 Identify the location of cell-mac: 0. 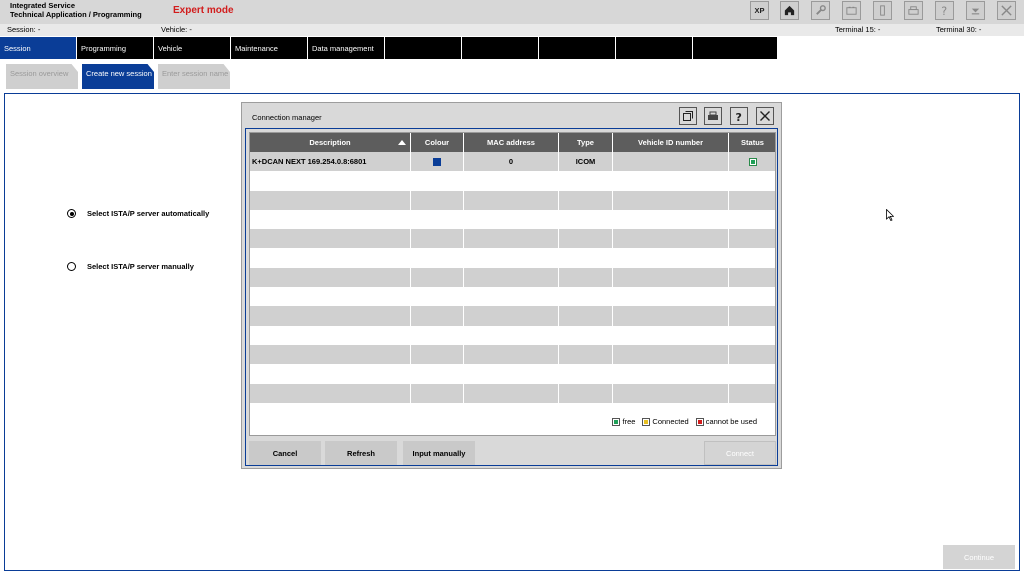
(511, 162).